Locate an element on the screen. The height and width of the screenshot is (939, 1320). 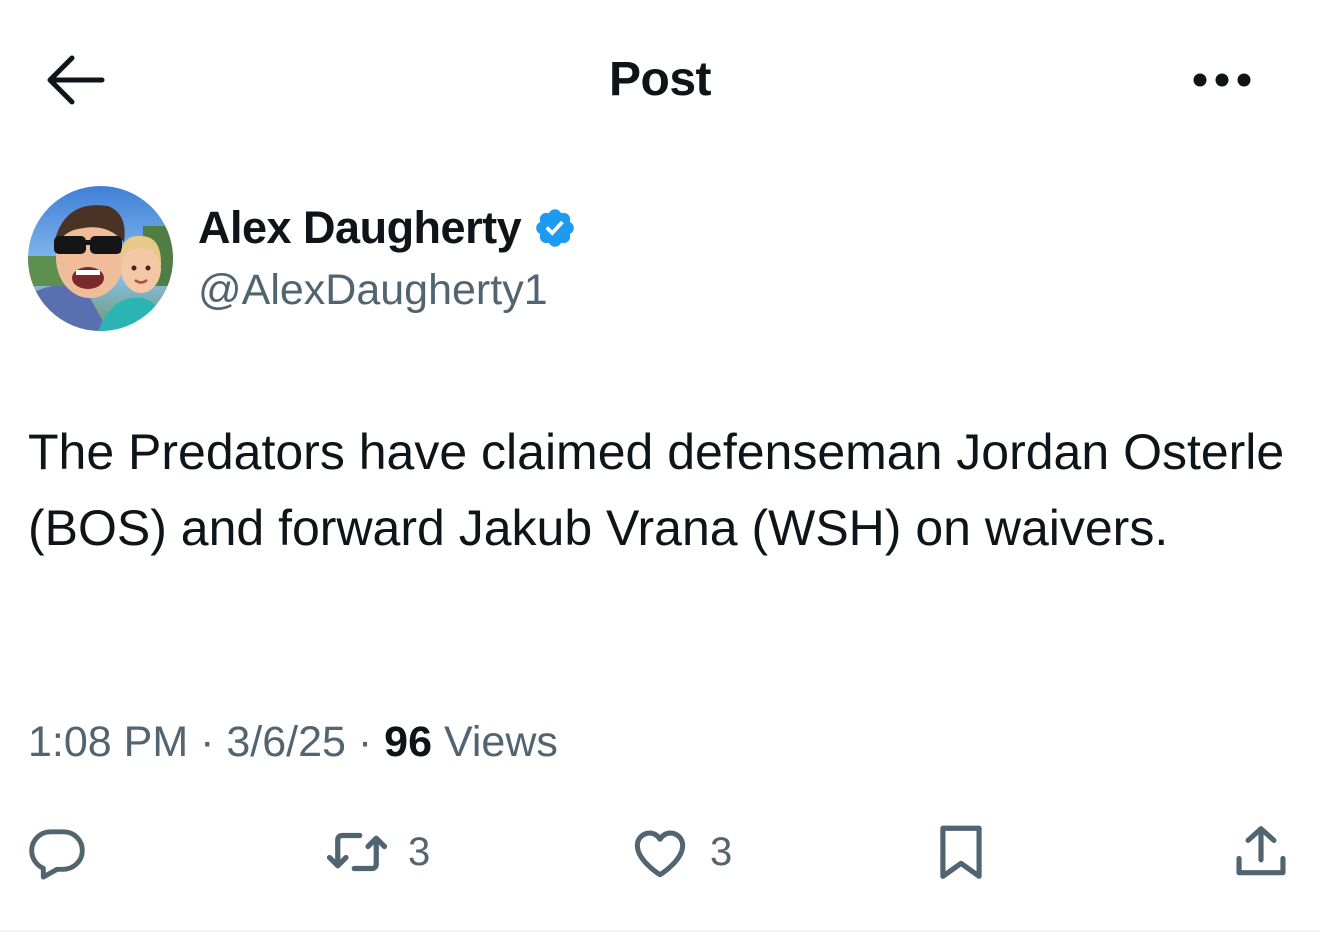
views-count: 96 is located at coordinates (408, 742).